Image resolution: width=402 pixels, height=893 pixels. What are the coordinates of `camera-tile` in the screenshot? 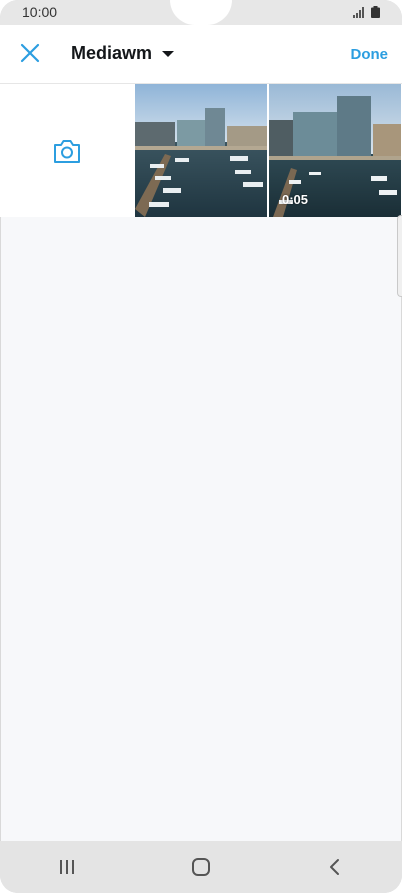 It's located at (66, 150).